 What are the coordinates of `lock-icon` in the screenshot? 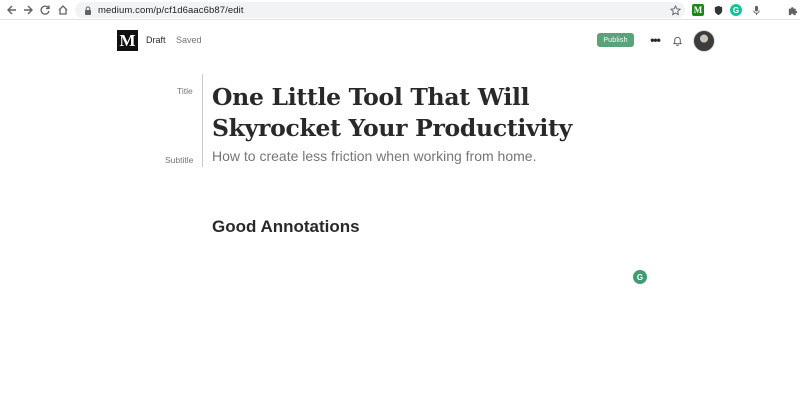 It's located at (88, 10).